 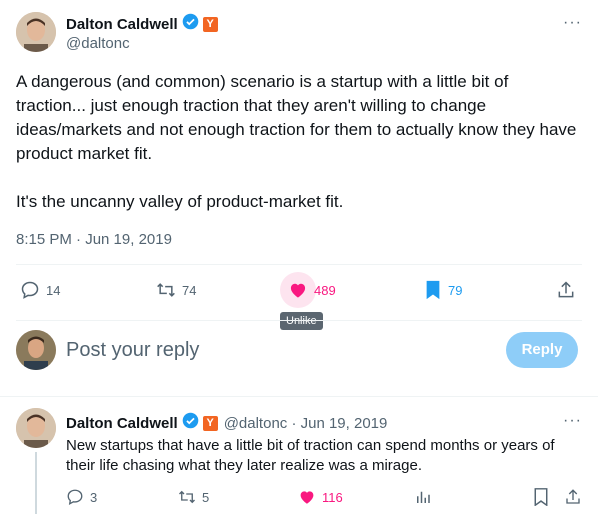 I want to click on reply-count: 14, so click(x=53, y=290).